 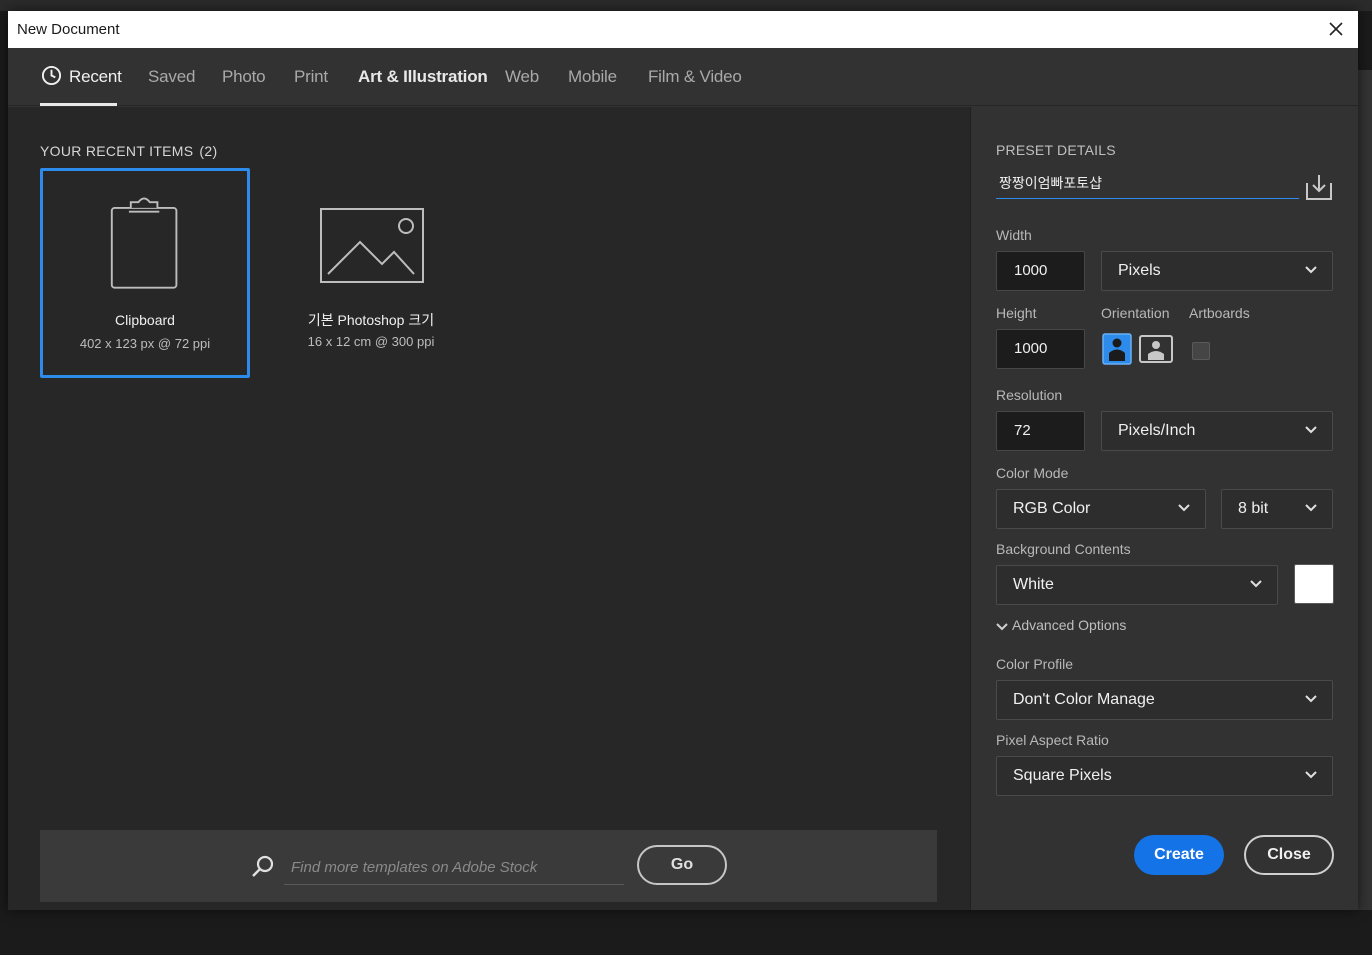 What do you see at coordinates (695, 77) in the screenshot?
I see `tab-film-video: Film & Video` at bounding box center [695, 77].